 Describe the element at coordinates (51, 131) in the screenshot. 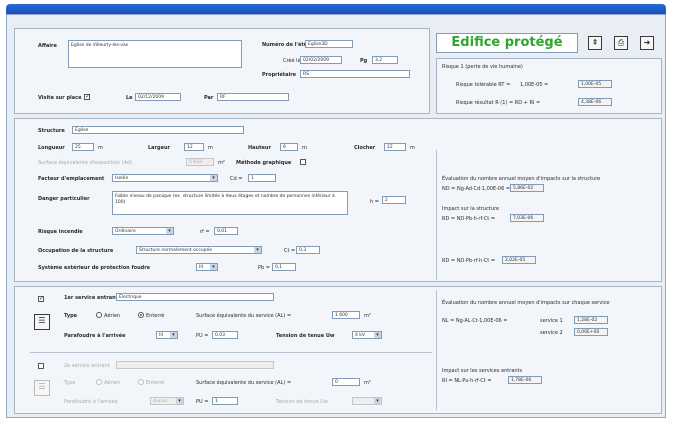

I see `structure-label: Structure` at that location.